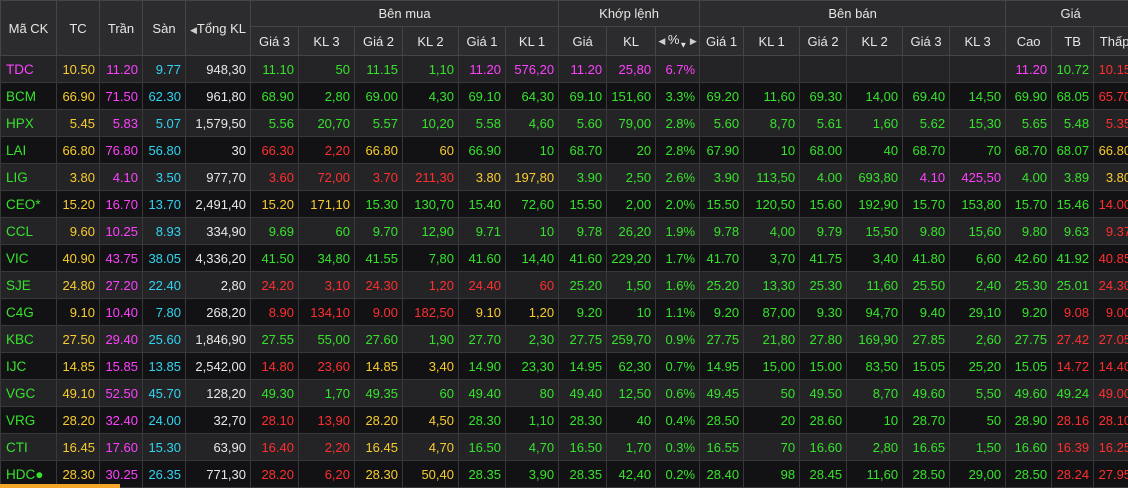  What do you see at coordinates (430, 69) in the screenshot?
I see `buy-cell: 1,10` at bounding box center [430, 69].